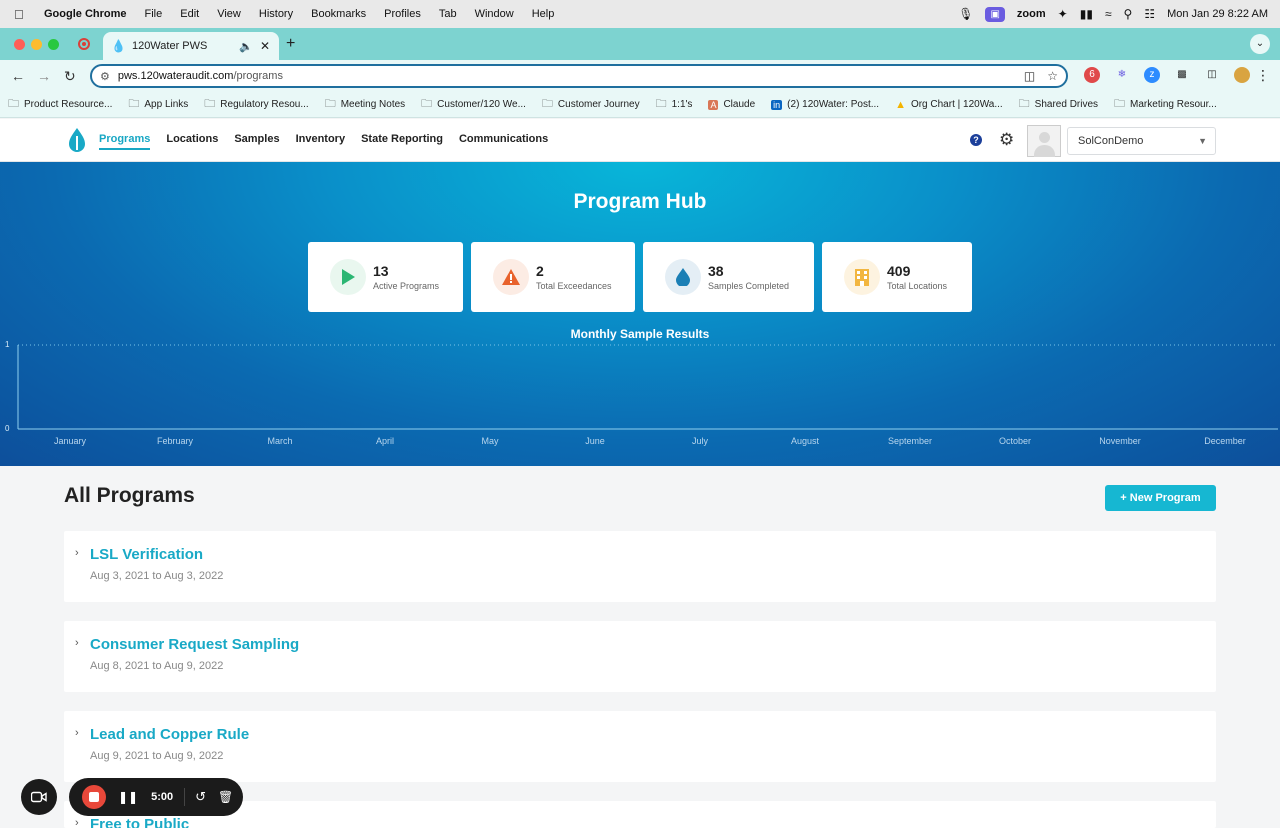 This screenshot has height=828, width=1280. What do you see at coordinates (189, 14) in the screenshot?
I see `menu-edit: Edit` at bounding box center [189, 14].